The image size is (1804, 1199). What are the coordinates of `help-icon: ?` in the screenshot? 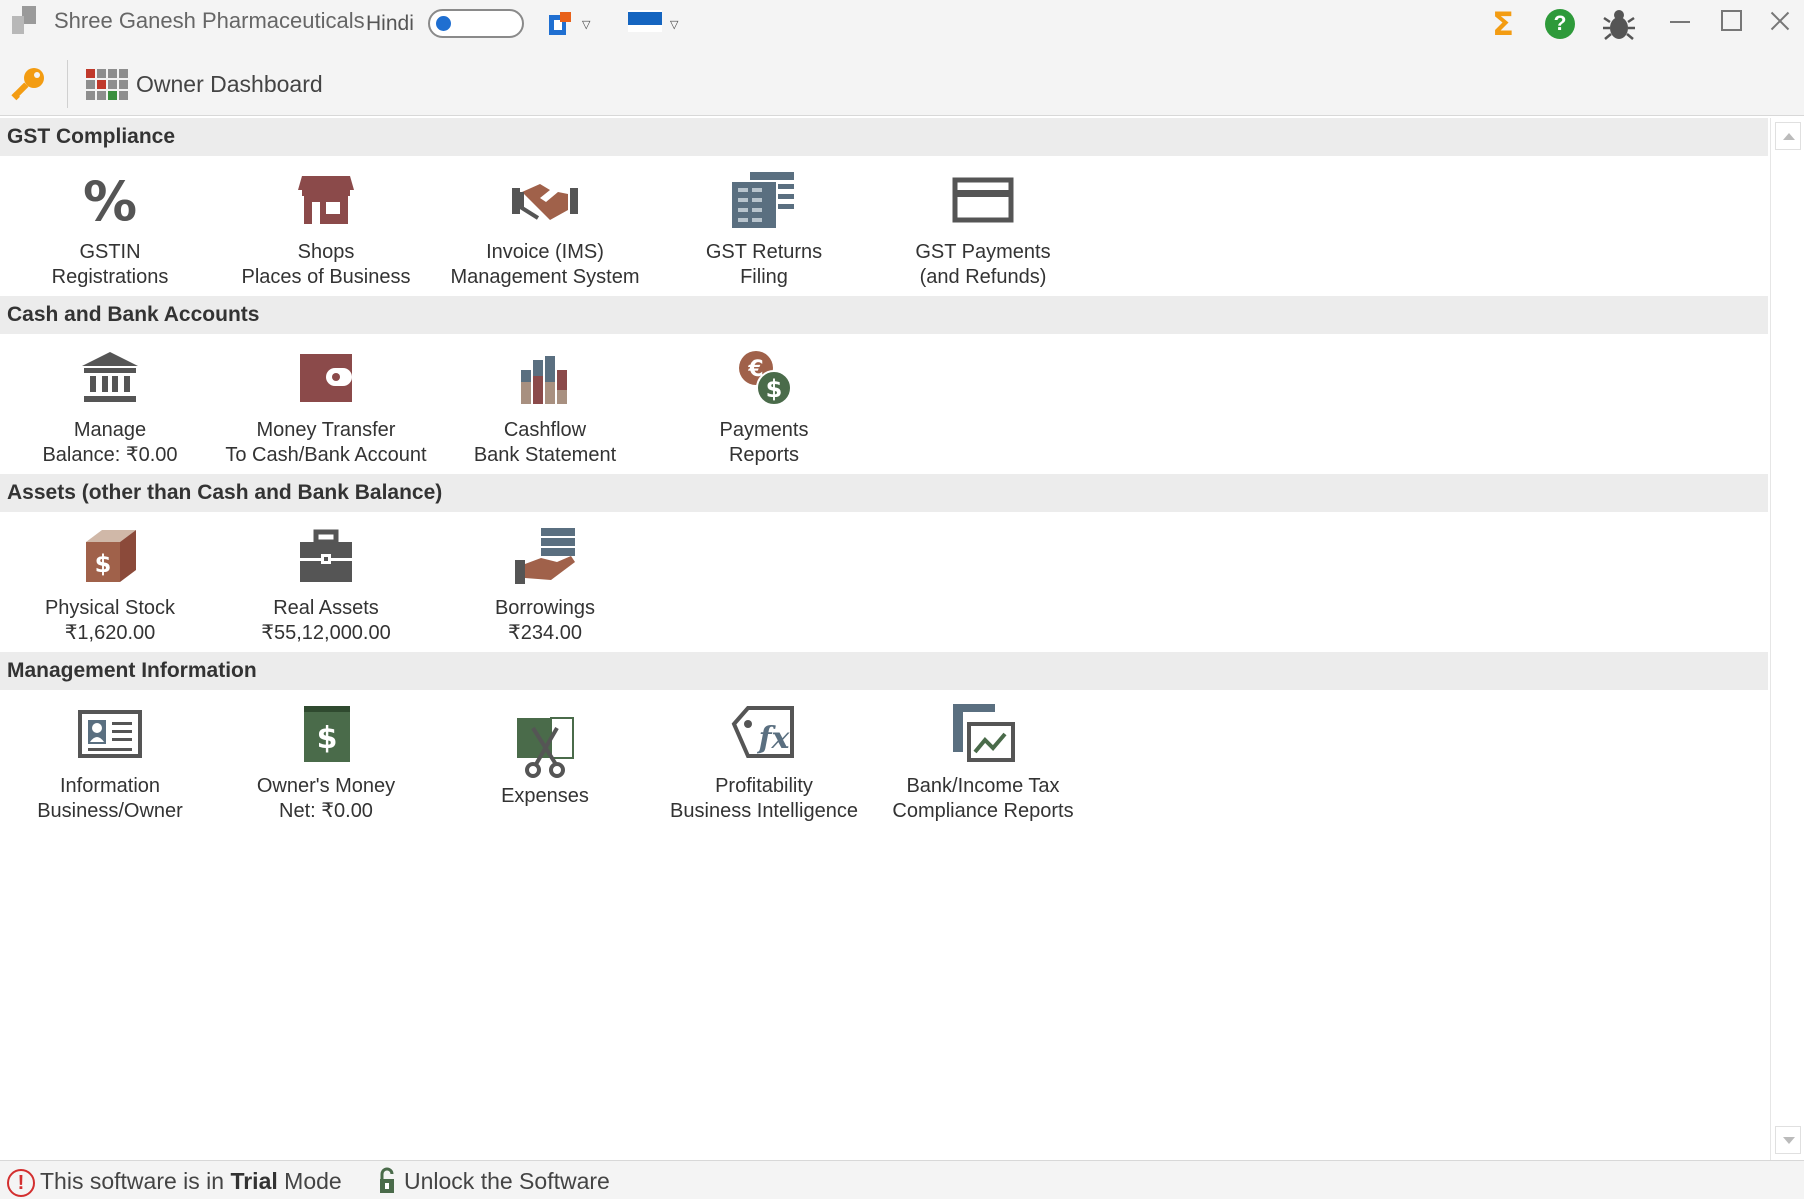 It's located at (1560, 24).